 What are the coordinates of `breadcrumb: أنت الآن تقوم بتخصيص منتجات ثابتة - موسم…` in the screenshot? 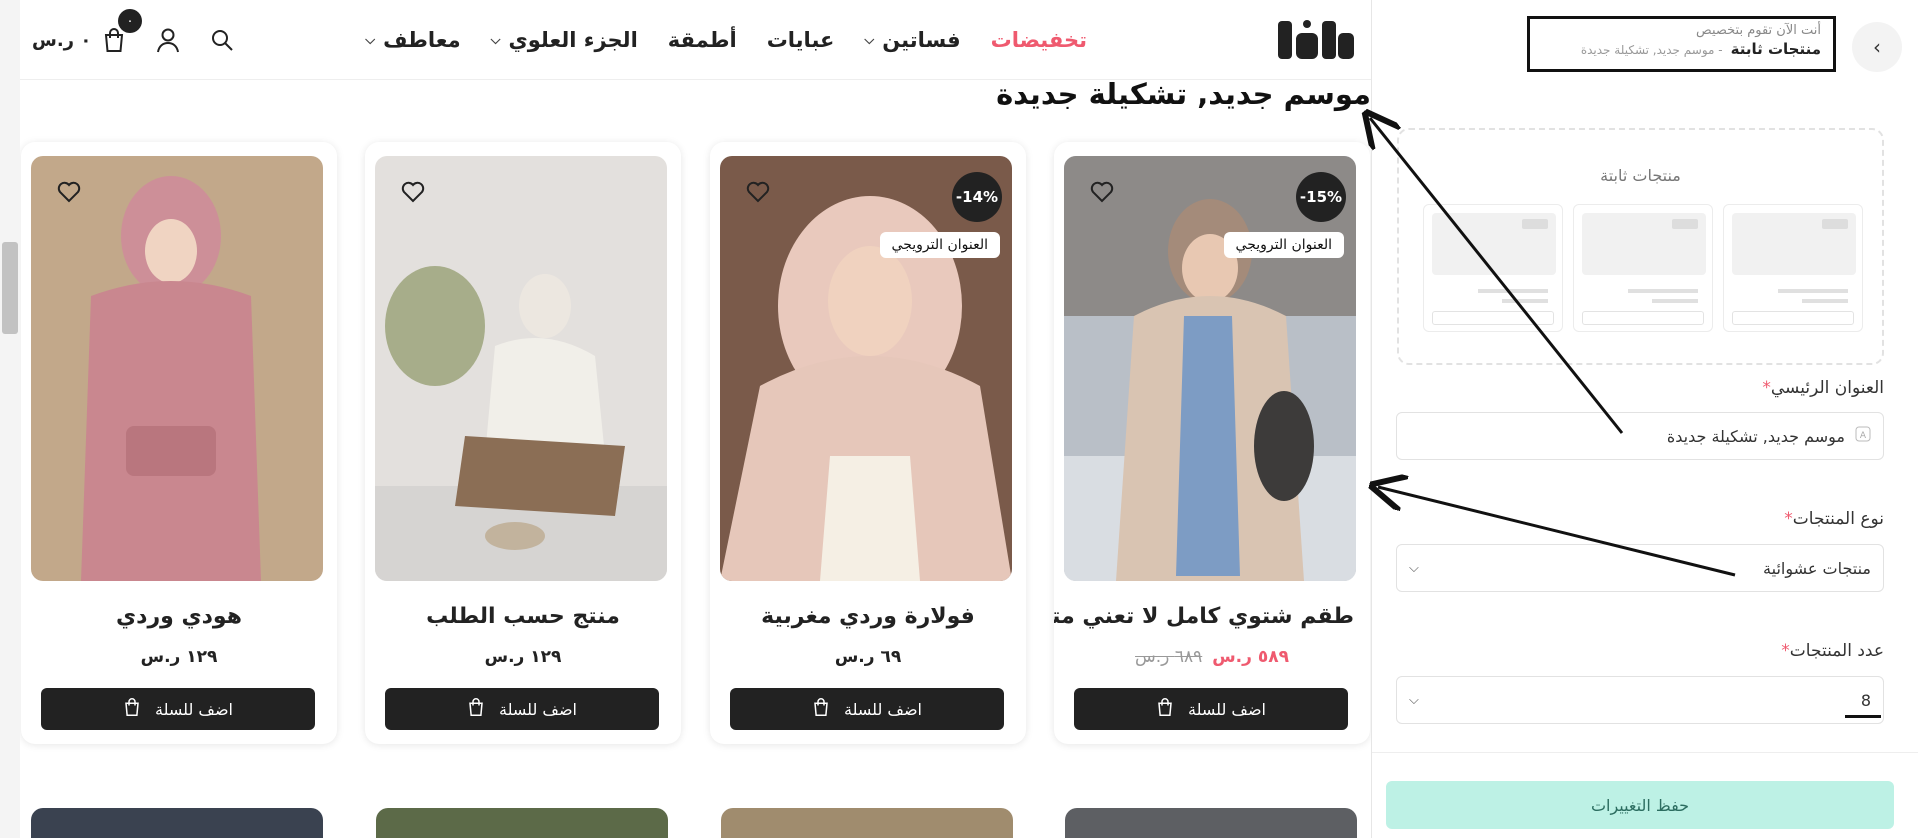 It's located at (1681, 44).